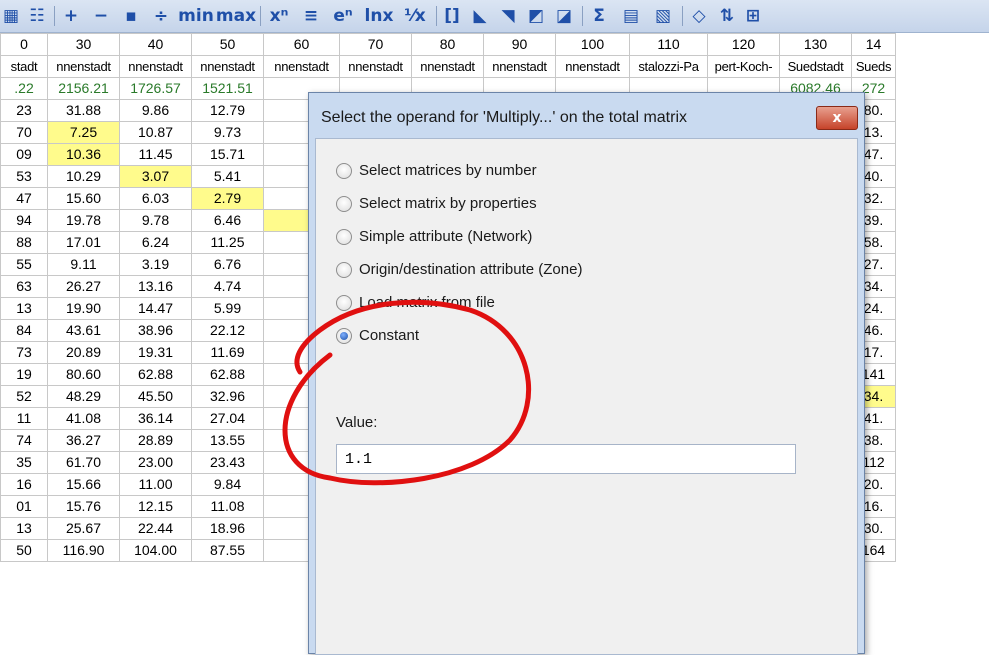 Image resolution: width=989 pixels, height=655 pixels. What do you see at coordinates (480, 16) in the screenshot?
I see `triangle-lower-button: ◣` at bounding box center [480, 16].